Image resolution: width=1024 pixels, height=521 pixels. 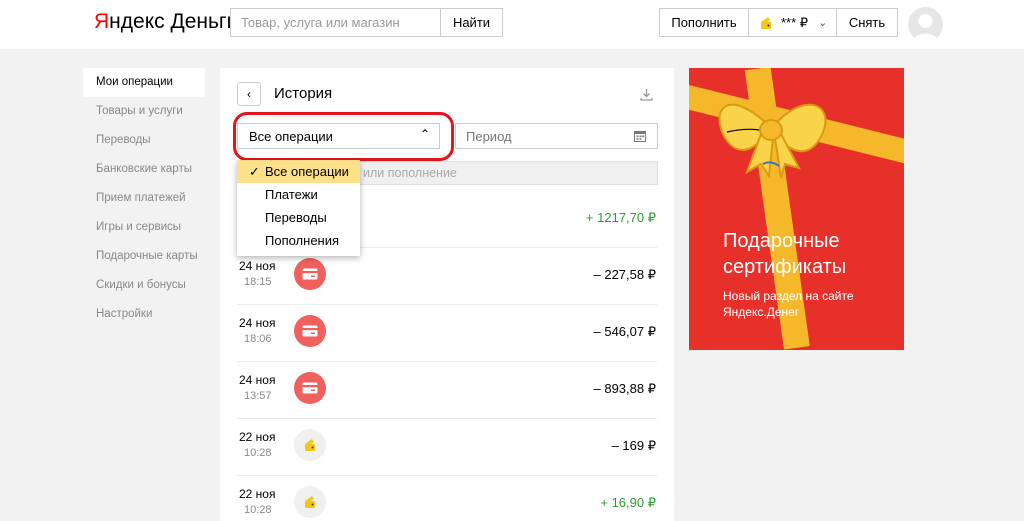 I want to click on chevron-left-icon: ‹, so click(x=249, y=94).